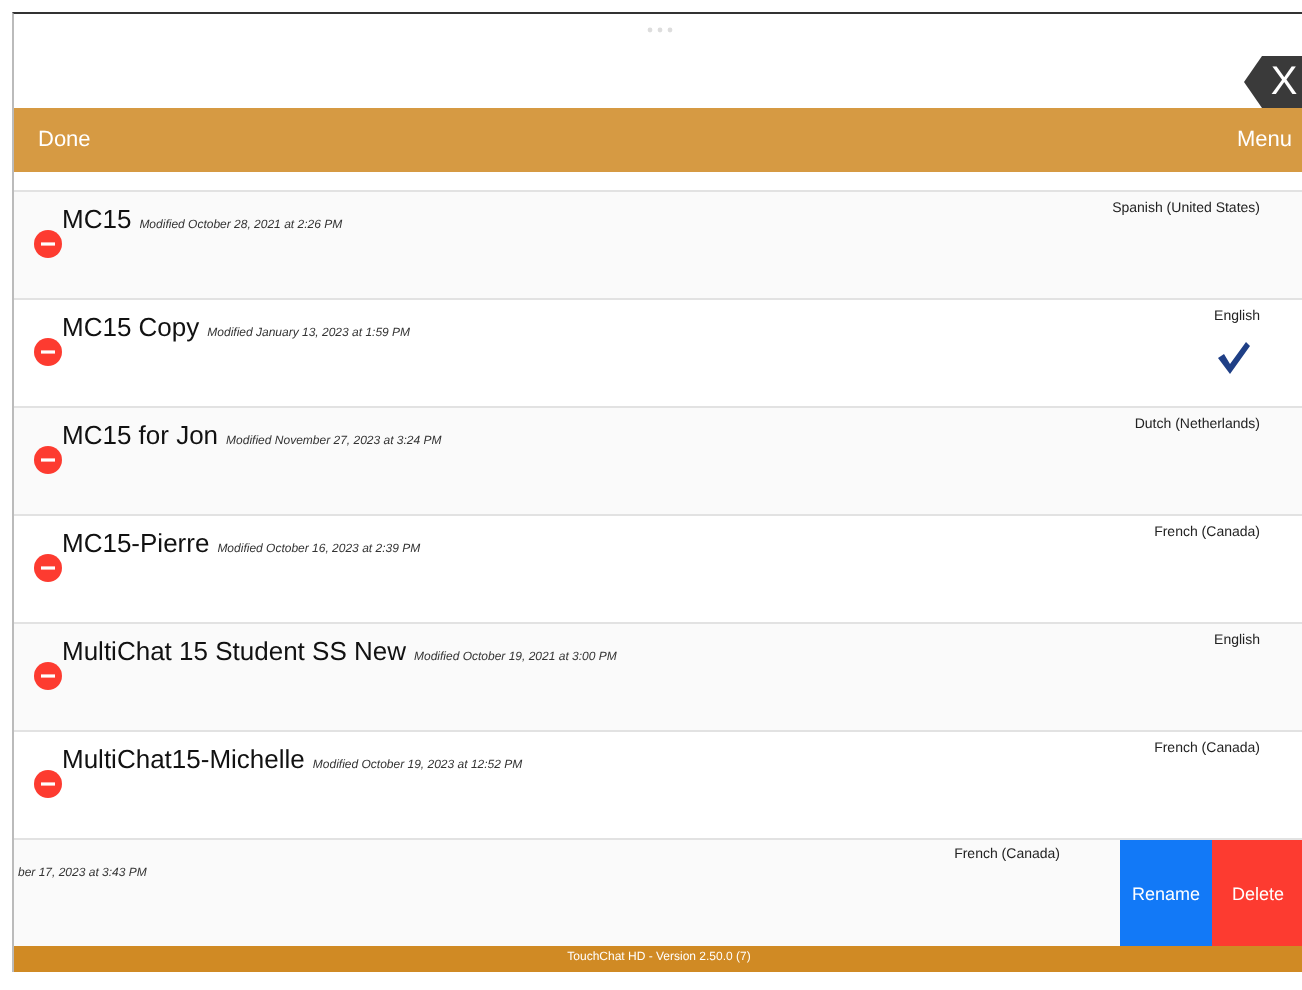  I want to click on rename-button: Rename, so click(1166, 893).